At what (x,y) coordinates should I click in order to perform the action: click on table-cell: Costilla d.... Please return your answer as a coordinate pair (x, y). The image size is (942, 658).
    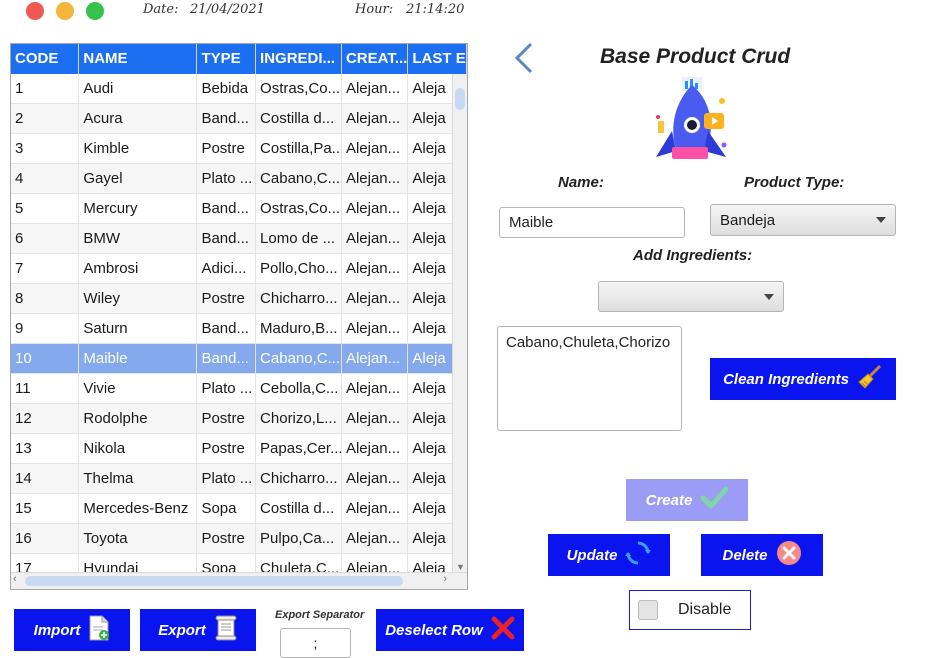
    Looking at the image, I should click on (299, 119).